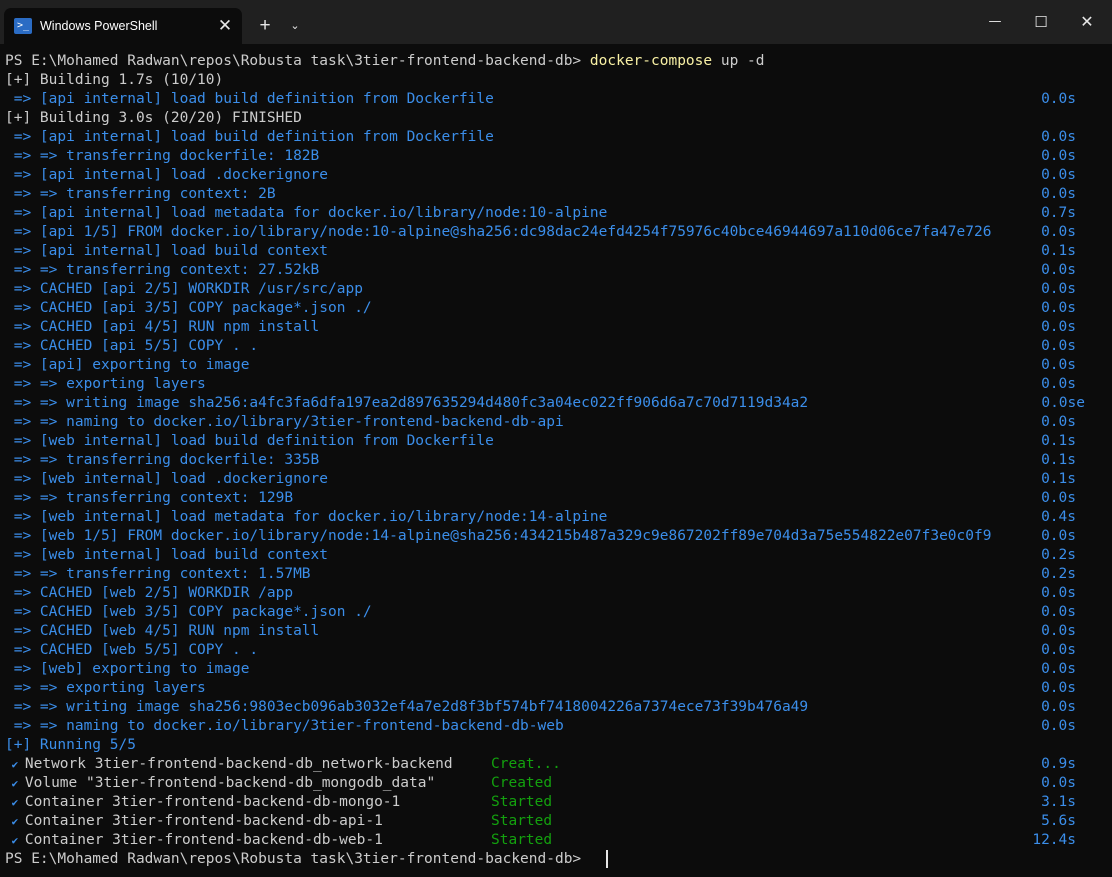 The image size is (1112, 877). I want to click on output-line: => CACHED [api 2/5] WORKDIR /usr/src/app, so click(184, 289).